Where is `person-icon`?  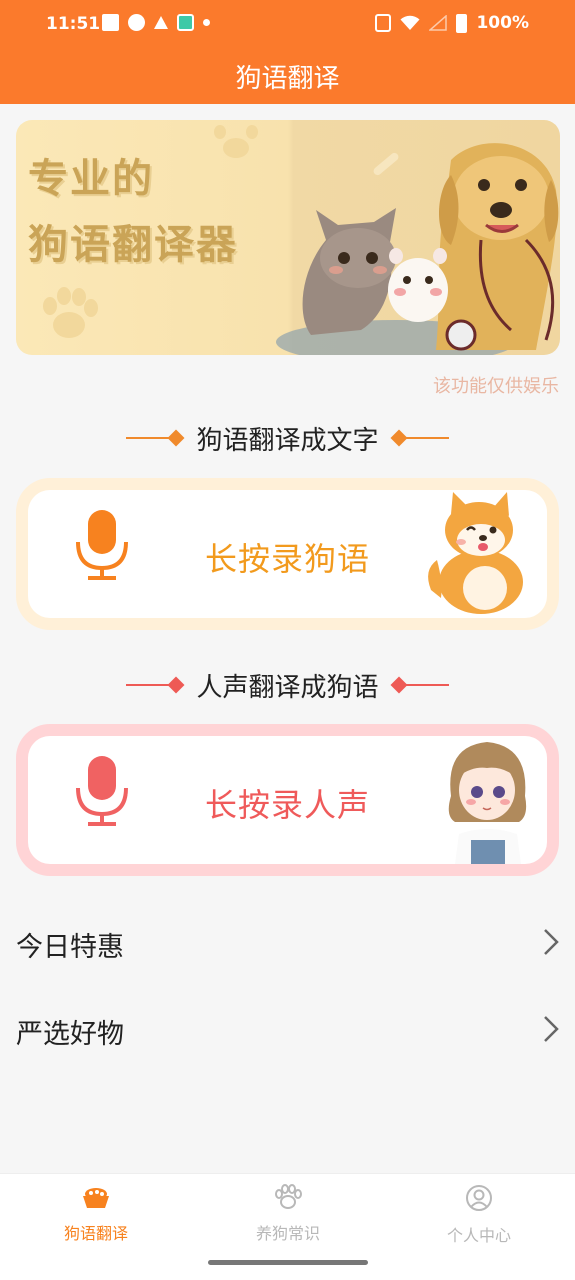
person-icon is located at coordinates (479, 1198).